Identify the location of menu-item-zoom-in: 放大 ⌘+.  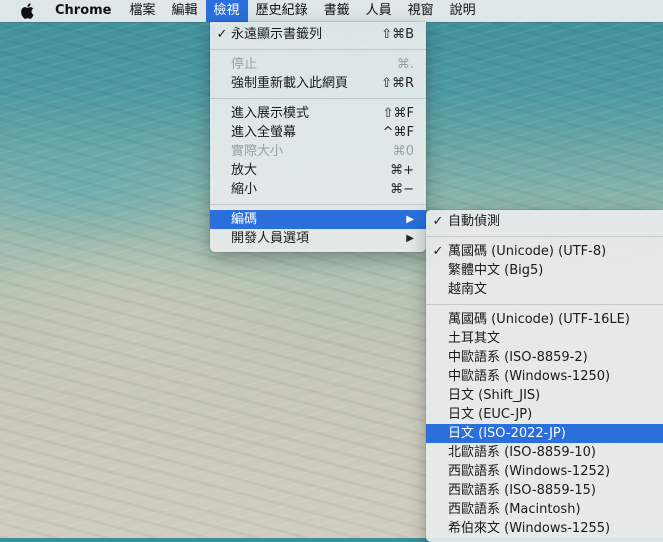
(318, 170).